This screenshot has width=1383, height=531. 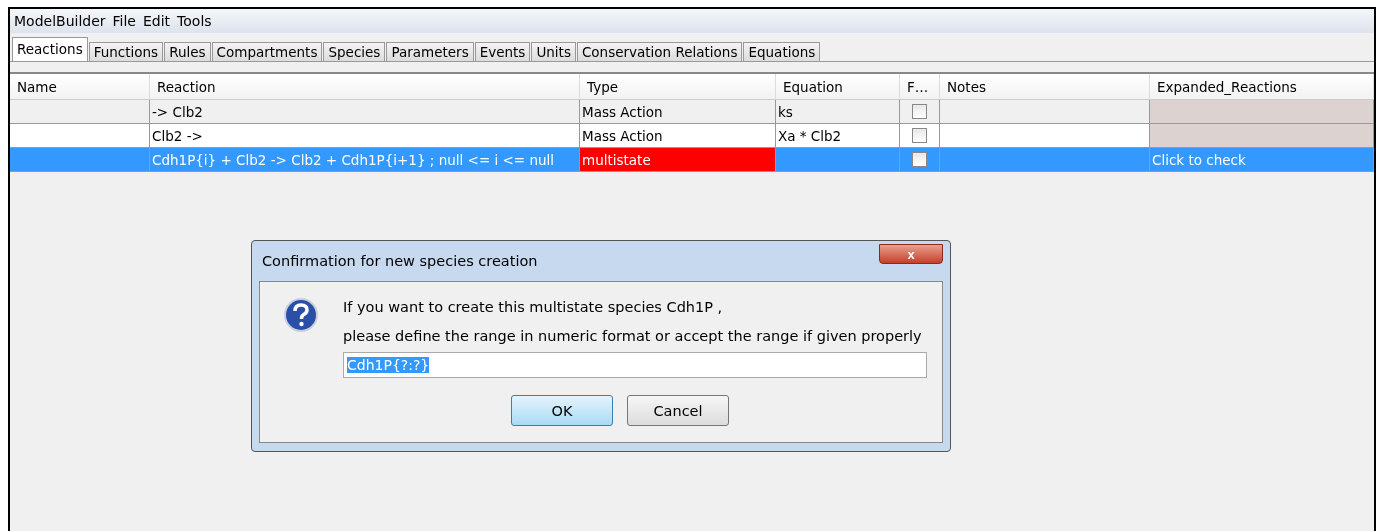 What do you see at coordinates (430, 51) in the screenshot?
I see `tab: Parameters` at bounding box center [430, 51].